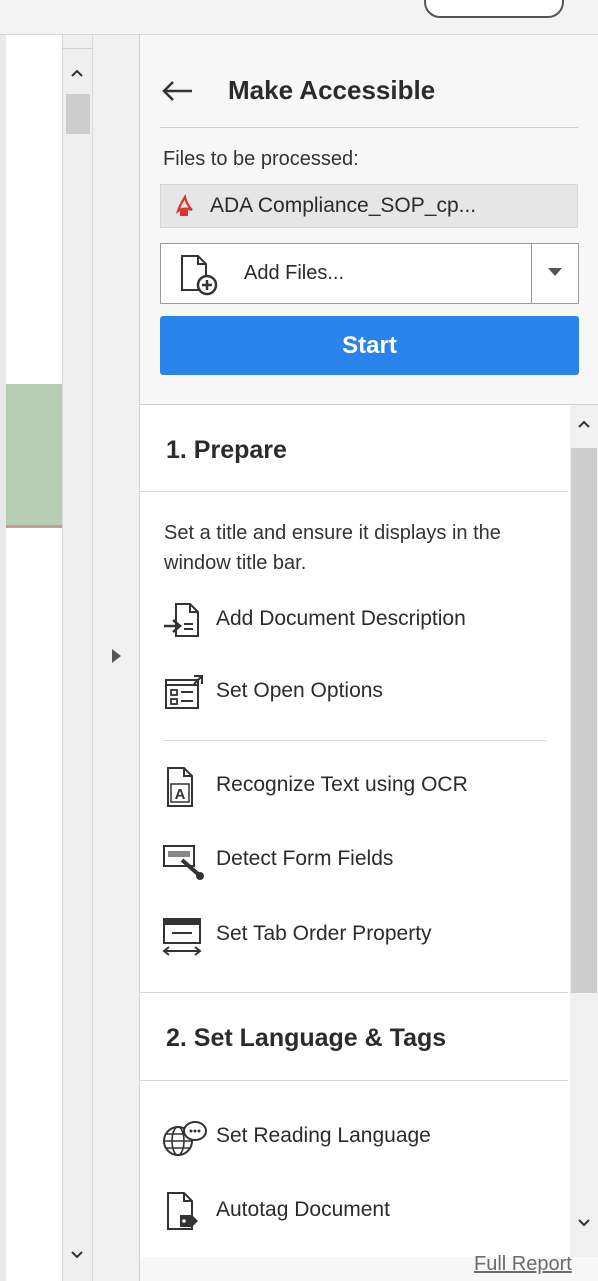  I want to click on tool-label: Set Tab Order Property, so click(324, 933).